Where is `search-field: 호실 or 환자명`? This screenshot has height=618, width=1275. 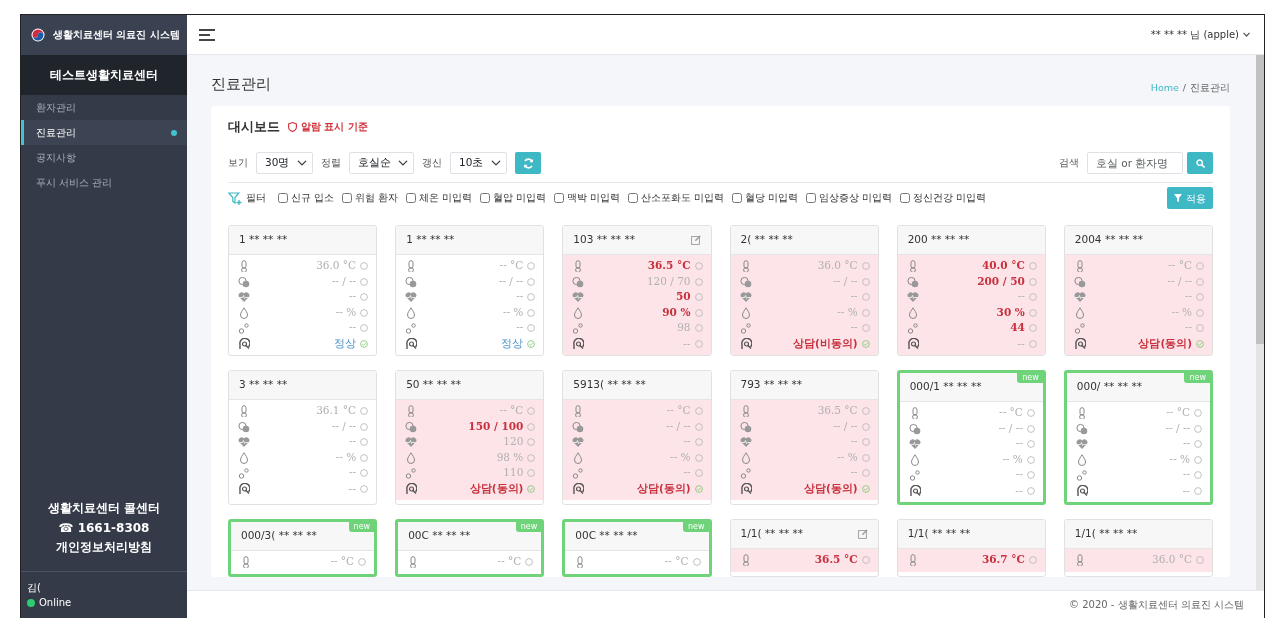
search-field: 호실 or 환자명 is located at coordinates (1135, 163).